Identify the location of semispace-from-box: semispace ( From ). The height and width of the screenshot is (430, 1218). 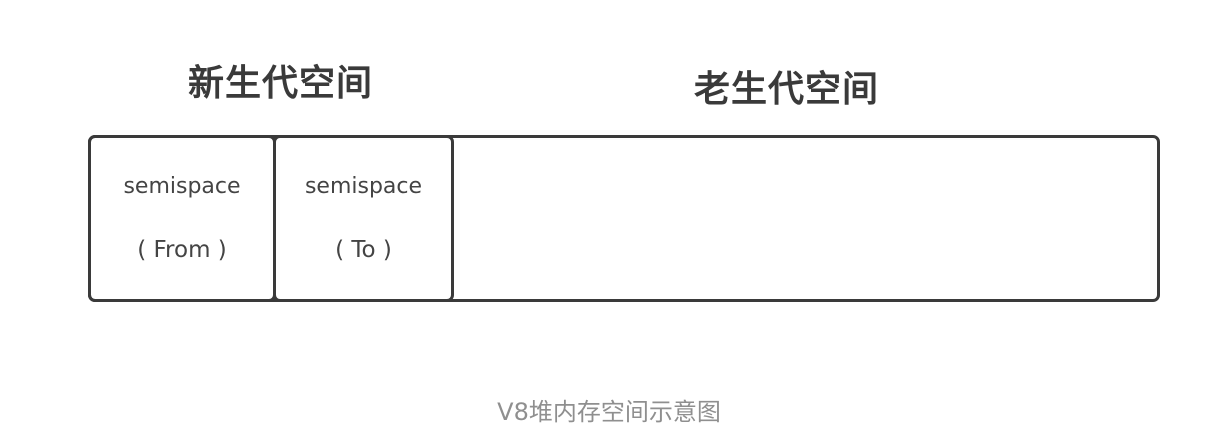
(182, 218).